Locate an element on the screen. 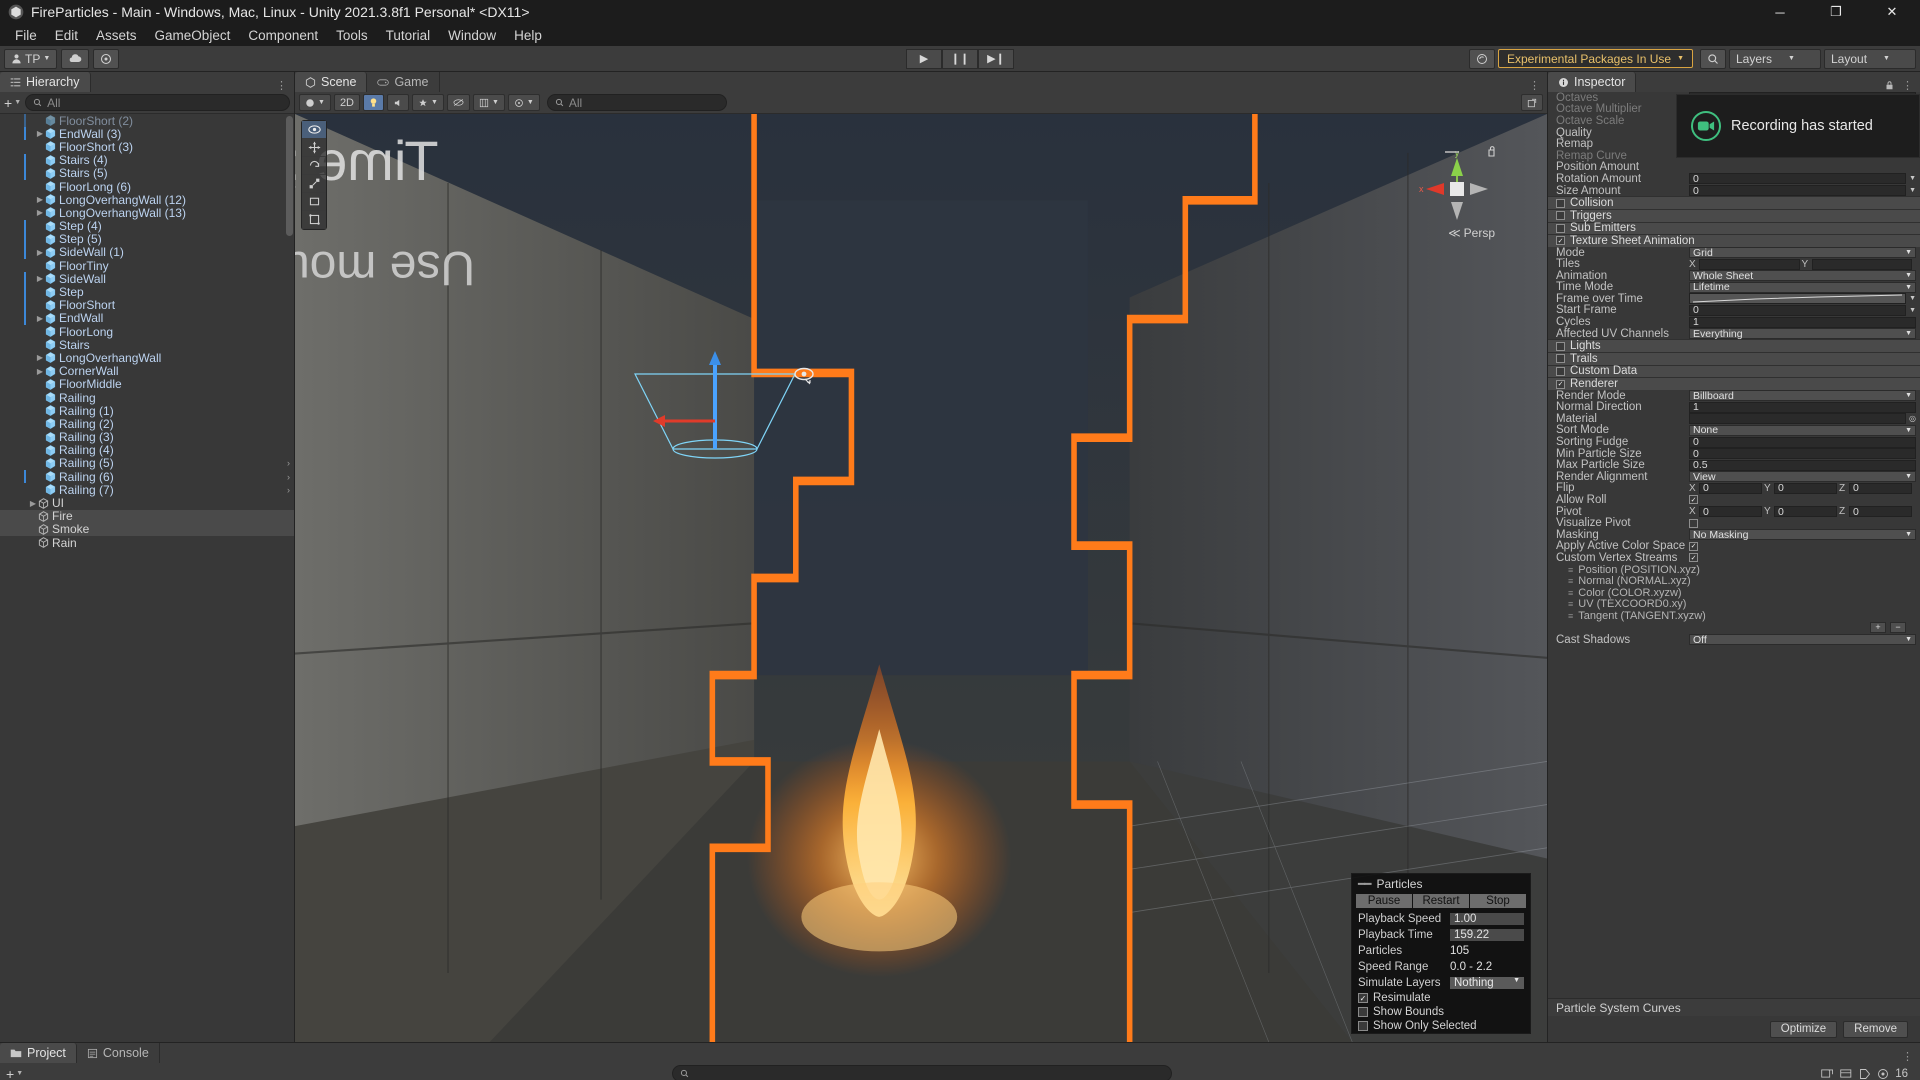 The image size is (1920, 1080). hierarchy-item: FloorLong is located at coordinates (147, 332).